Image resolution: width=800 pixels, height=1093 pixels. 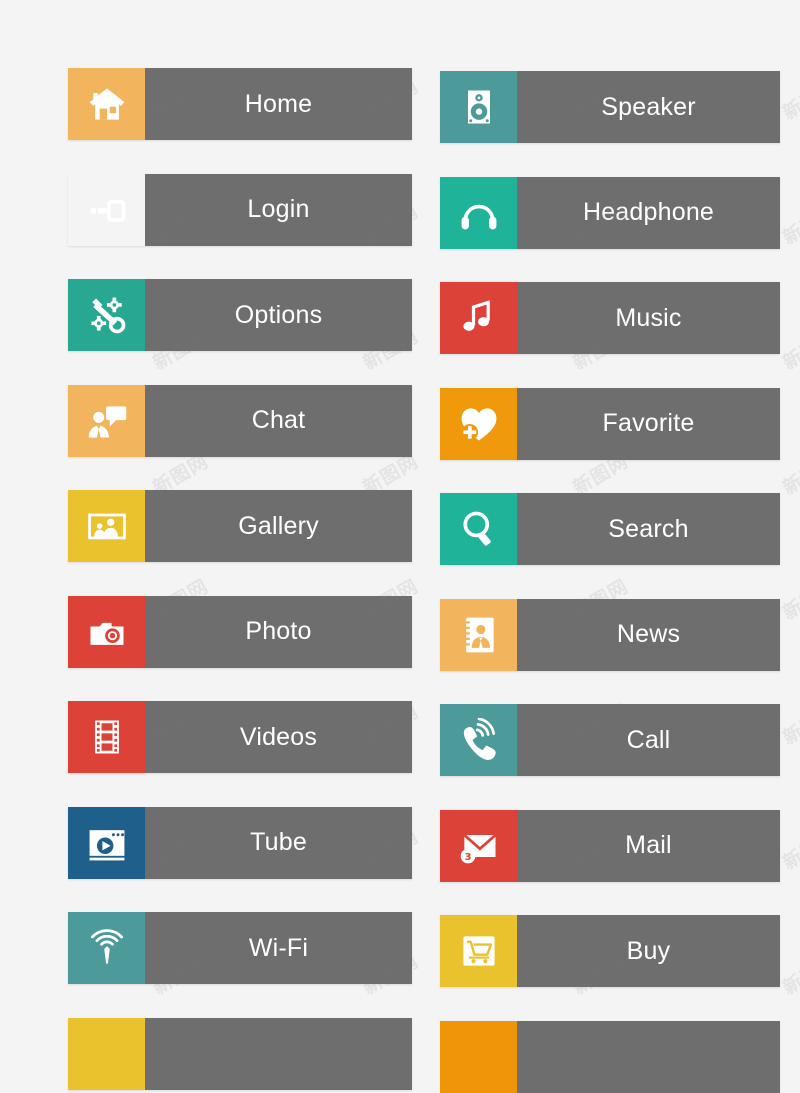 What do you see at coordinates (467, 856) in the screenshot?
I see `svg-text: 3` at bounding box center [467, 856].